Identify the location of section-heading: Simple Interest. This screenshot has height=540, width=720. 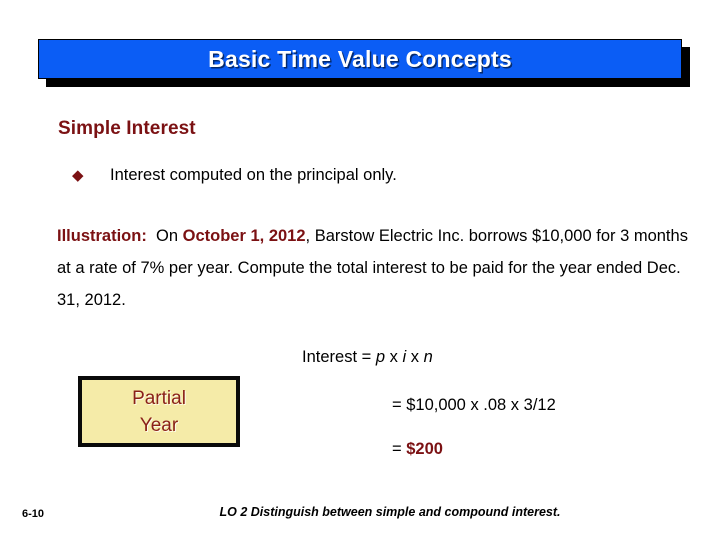
(127, 128).